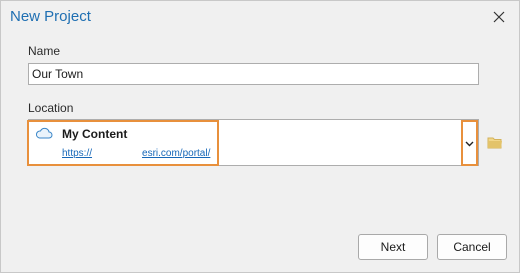 Image resolution: width=520 pixels, height=273 pixels. Describe the element at coordinates (260, 18) in the screenshot. I see `title-bar: New Project` at that location.